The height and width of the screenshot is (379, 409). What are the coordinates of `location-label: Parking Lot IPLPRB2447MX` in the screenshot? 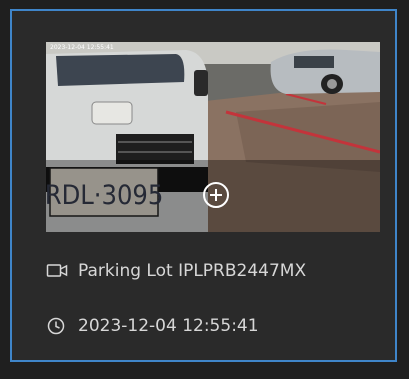 It's located at (192, 271).